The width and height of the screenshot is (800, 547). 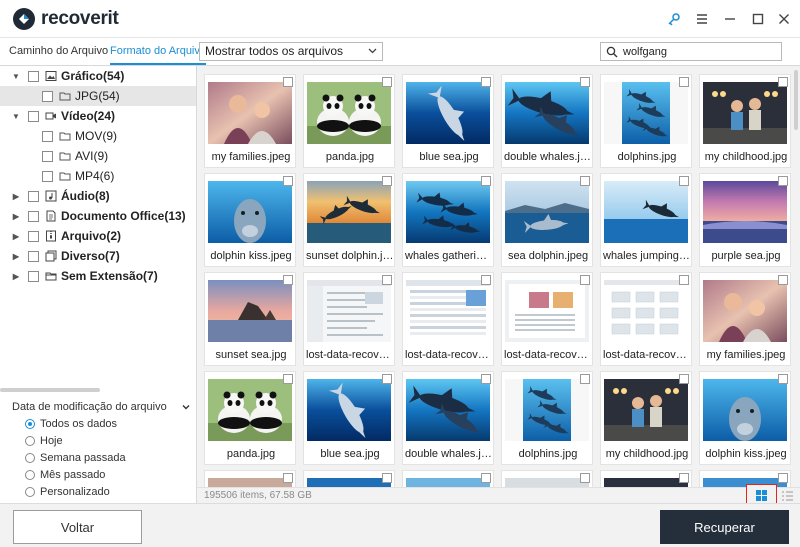 What do you see at coordinates (291, 51) in the screenshot?
I see `file-filter-select: Mostrar todos os arquivos` at bounding box center [291, 51].